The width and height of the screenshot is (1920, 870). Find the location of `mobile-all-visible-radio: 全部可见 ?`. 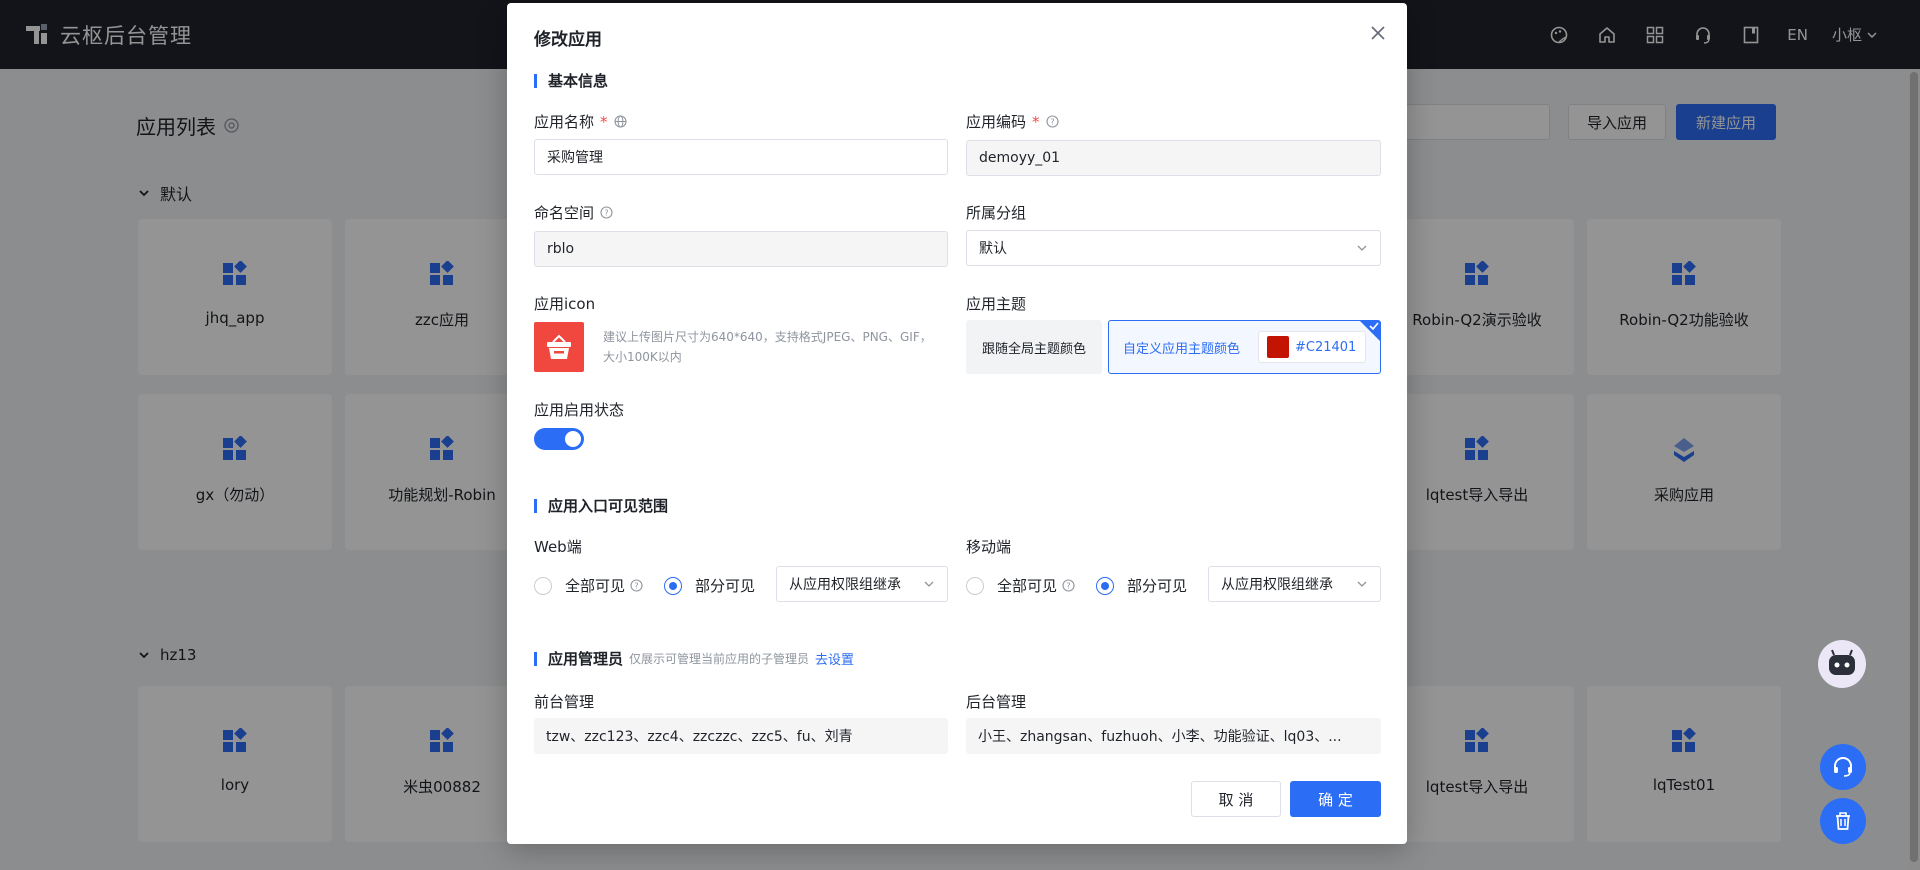

mobile-all-visible-radio: 全部可见 ? is located at coordinates (1020, 585).